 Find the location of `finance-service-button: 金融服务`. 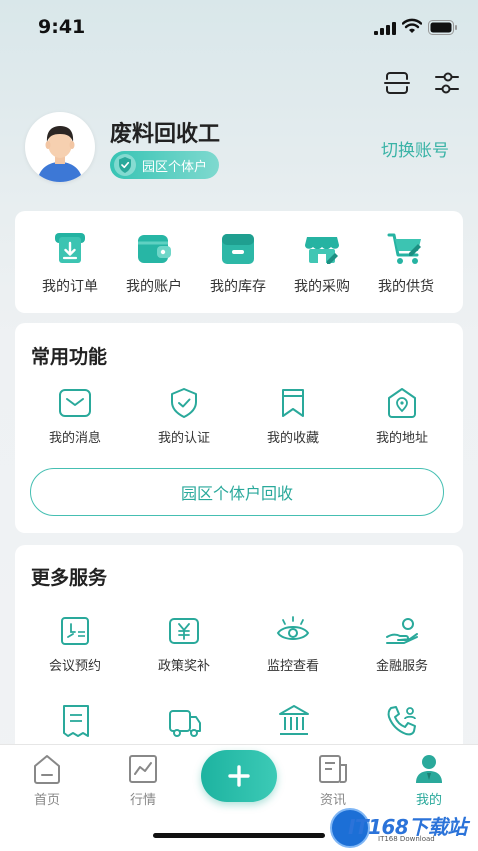

finance-service-button: 金融服务 is located at coordinates (402, 644).